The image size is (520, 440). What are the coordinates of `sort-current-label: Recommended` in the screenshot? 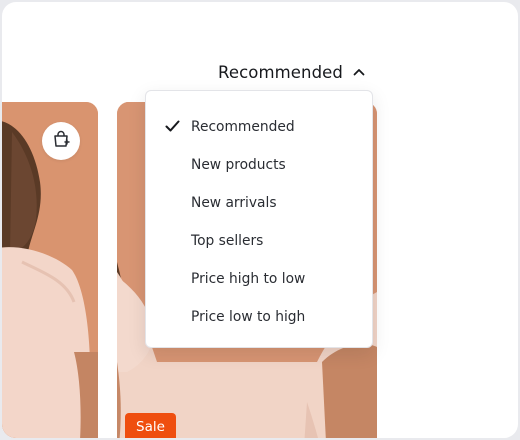 It's located at (280, 72).